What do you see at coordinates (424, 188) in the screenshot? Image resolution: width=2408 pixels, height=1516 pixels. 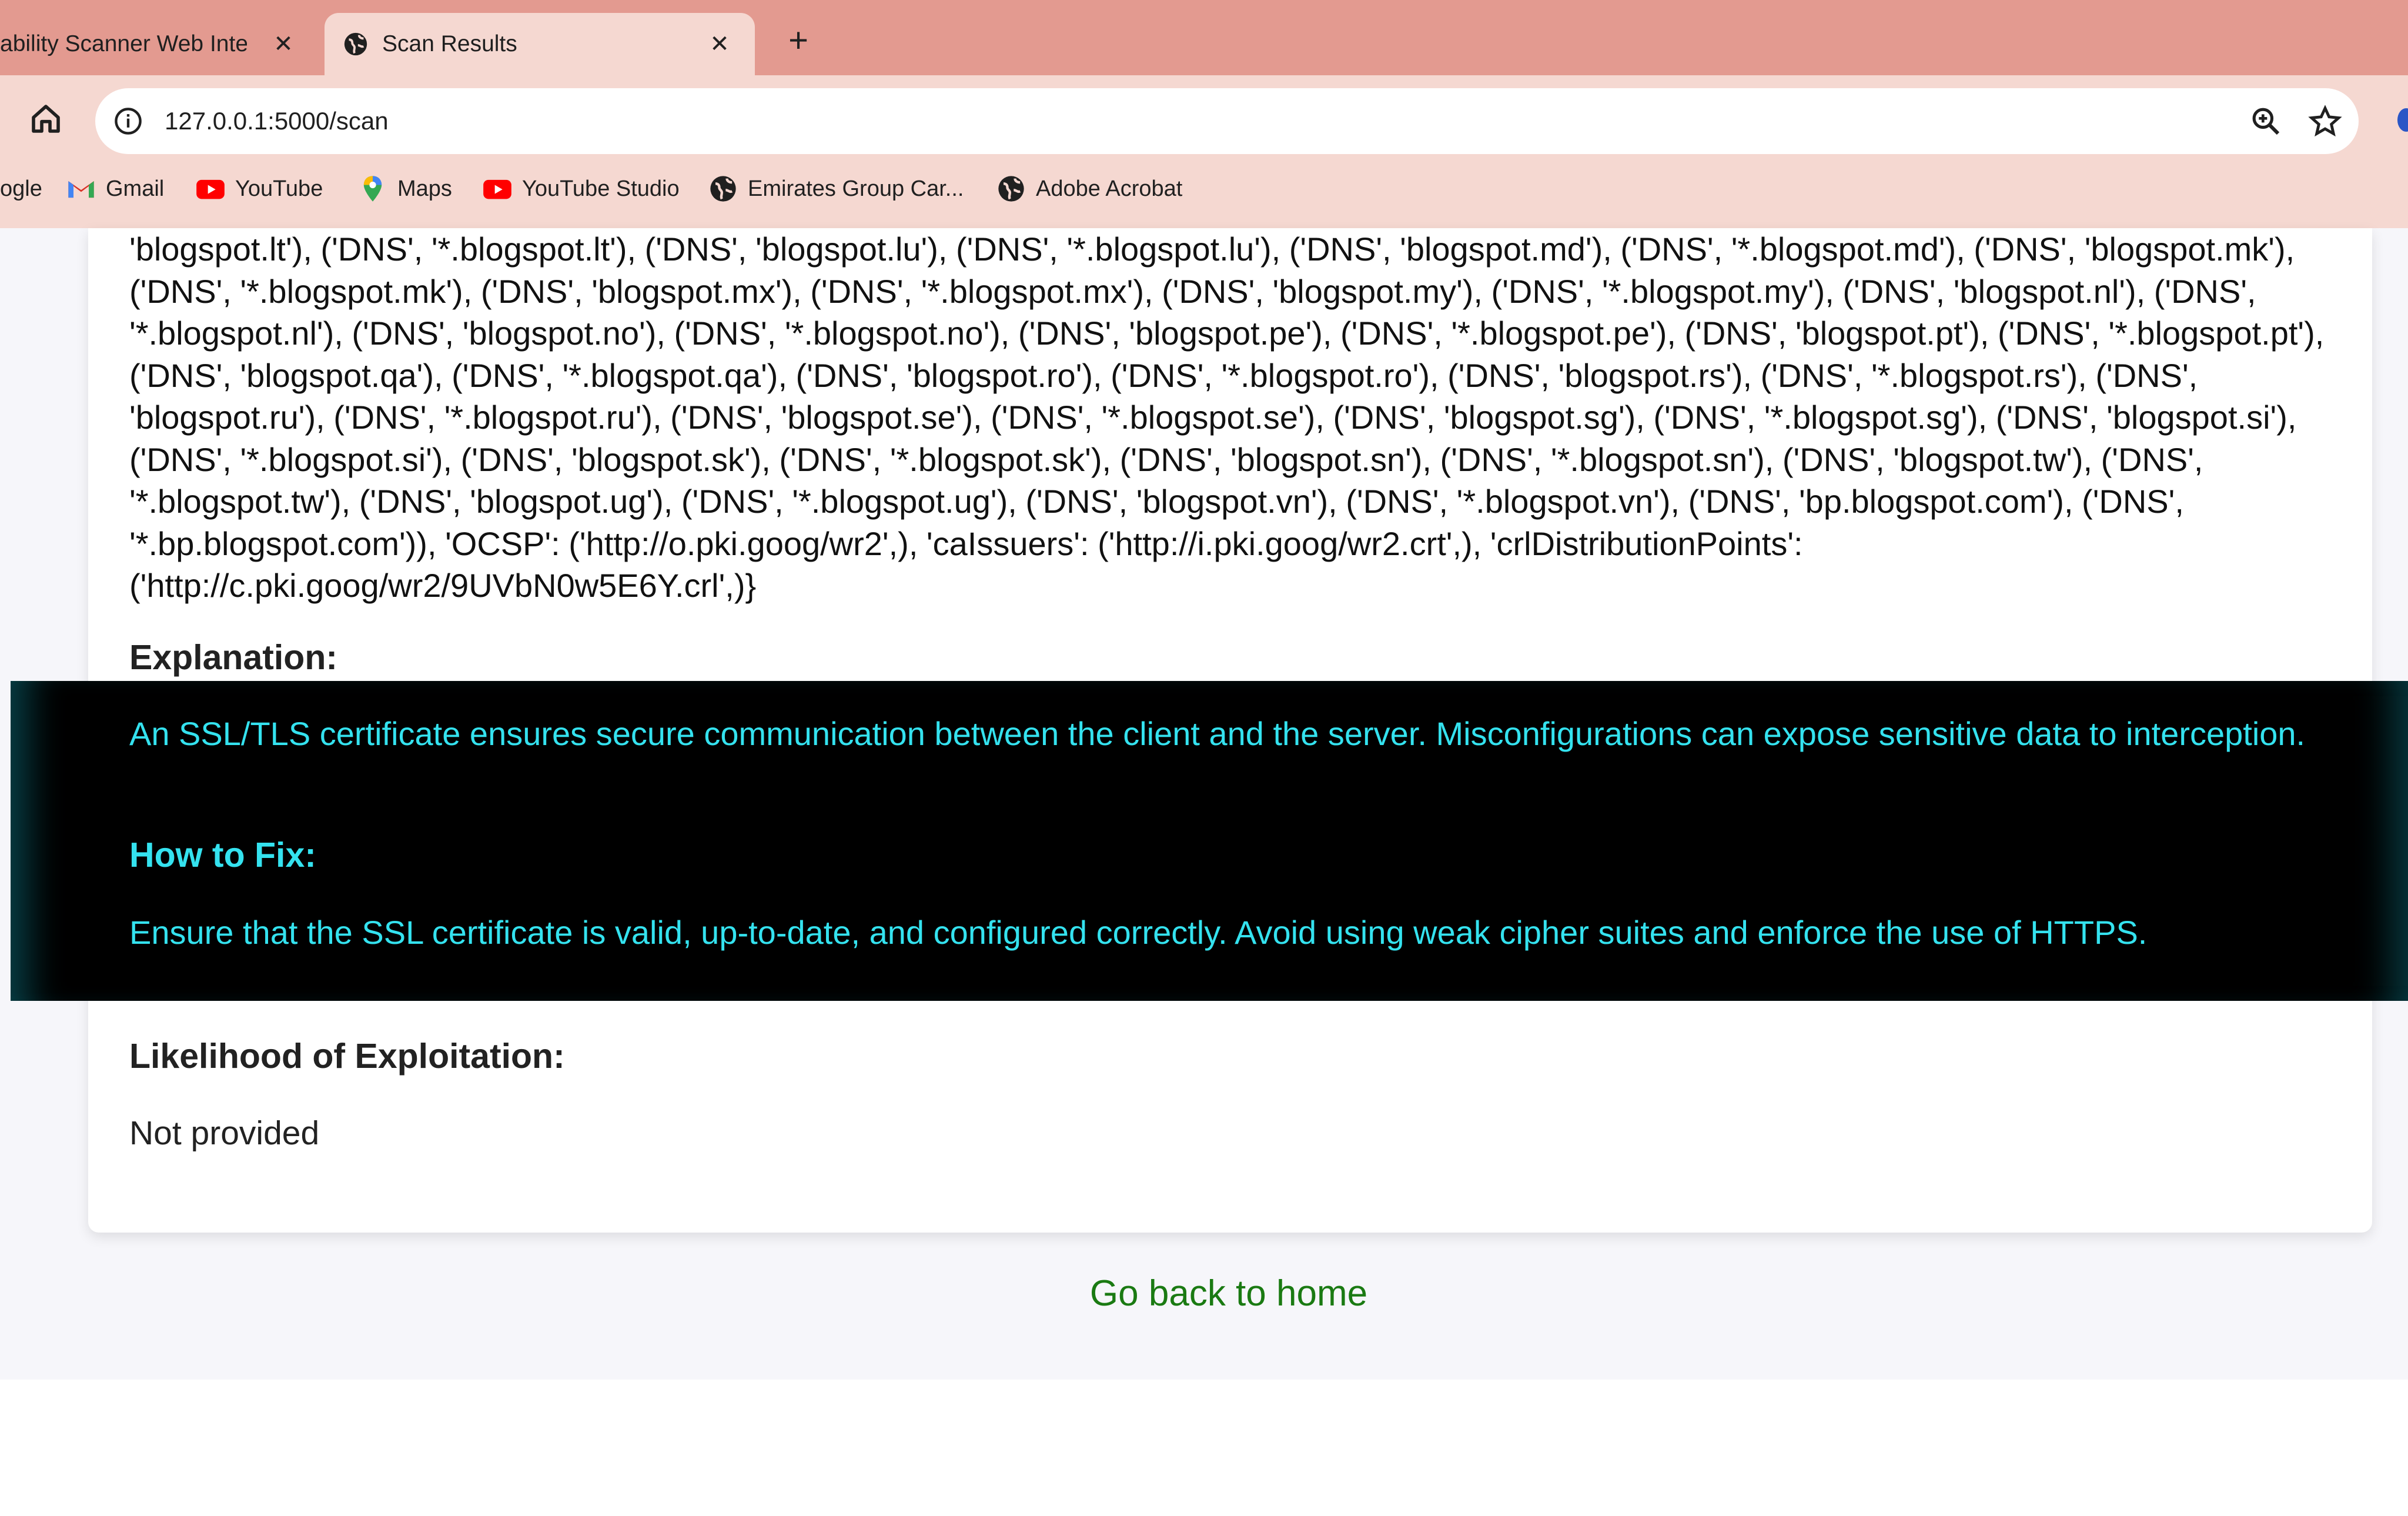 I see `bookmark-label: Maps` at bounding box center [424, 188].